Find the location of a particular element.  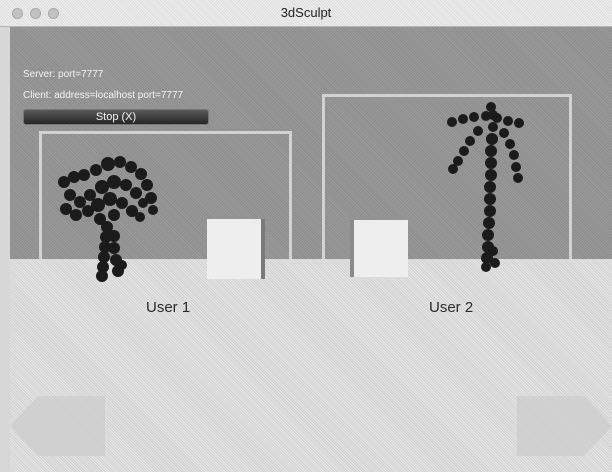

user1-sculpture is located at coordinates (108, 219).